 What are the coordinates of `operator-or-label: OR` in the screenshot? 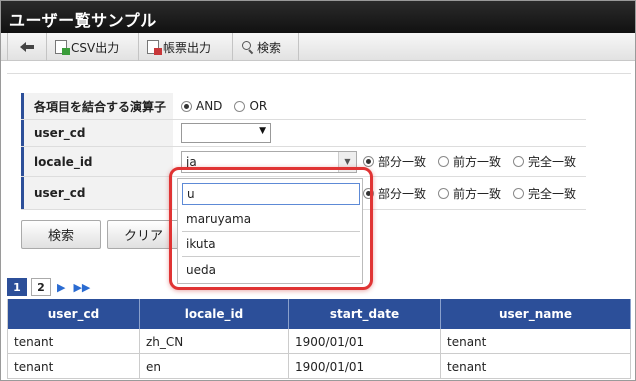 It's located at (258, 106).